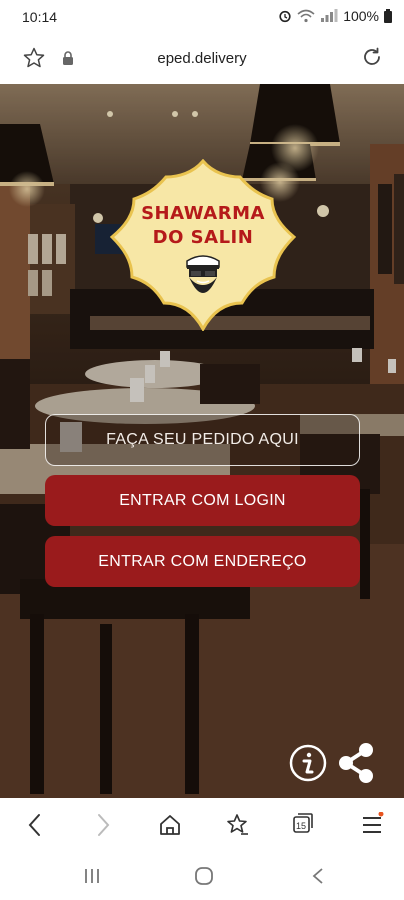 This screenshot has height=900, width=404. Describe the element at coordinates (372, 57) in the screenshot. I see `refresh-icon` at that location.